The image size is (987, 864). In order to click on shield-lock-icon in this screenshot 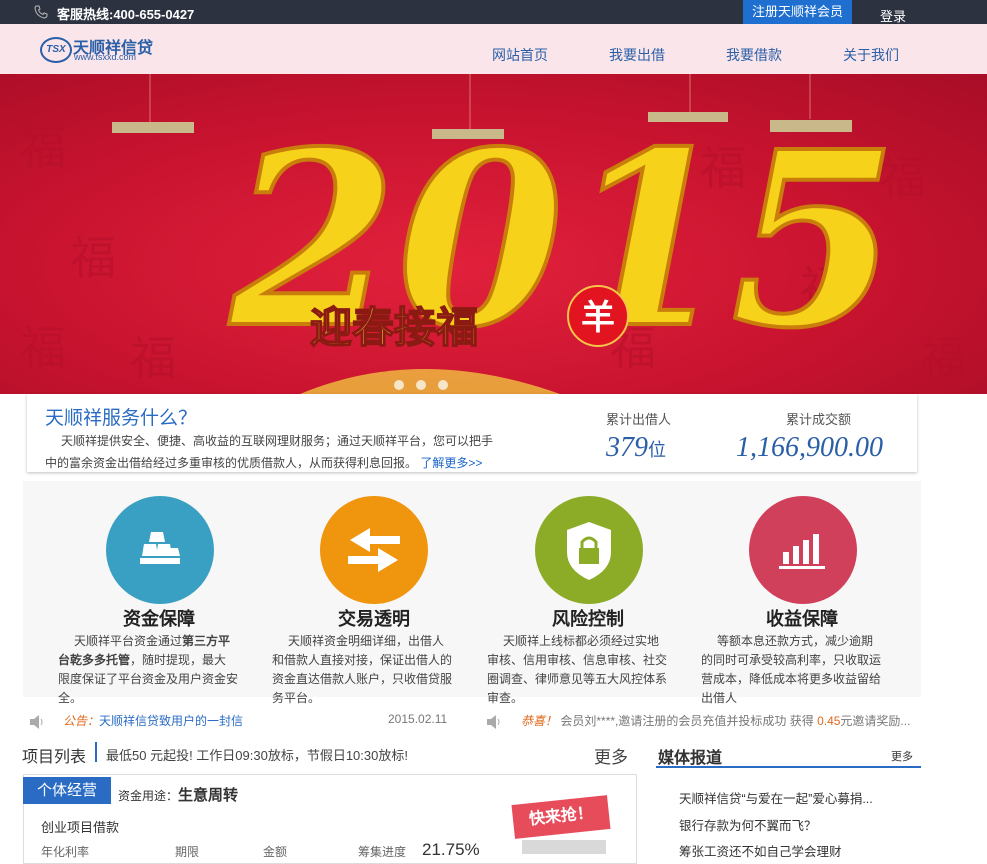, I will do `click(589, 551)`.